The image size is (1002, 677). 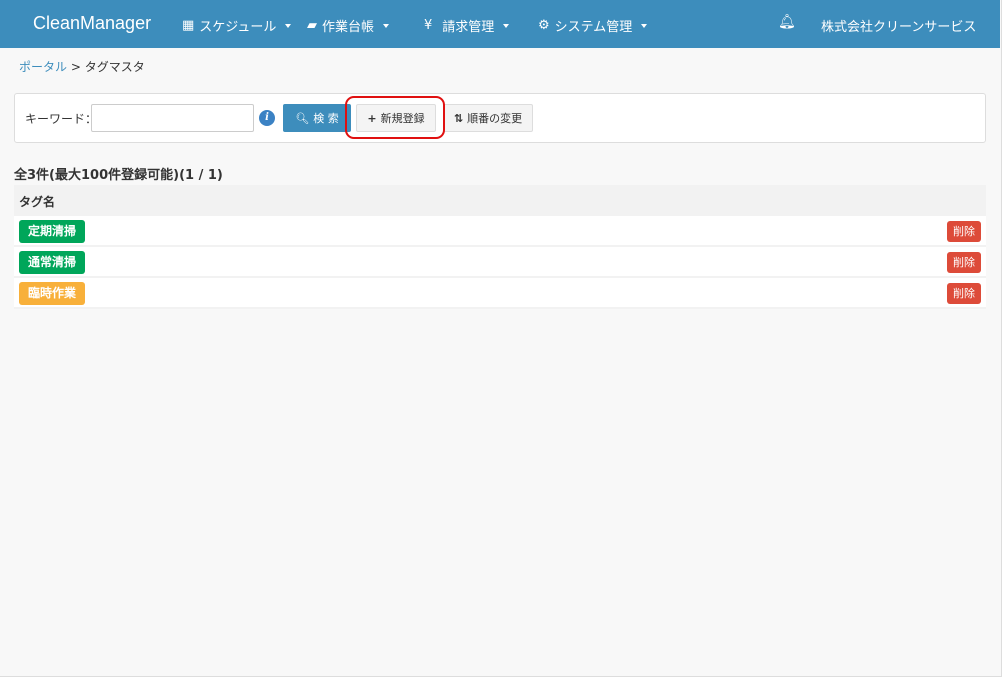 I want to click on menu-system: ⚙ システム管理, so click(x=593, y=25).